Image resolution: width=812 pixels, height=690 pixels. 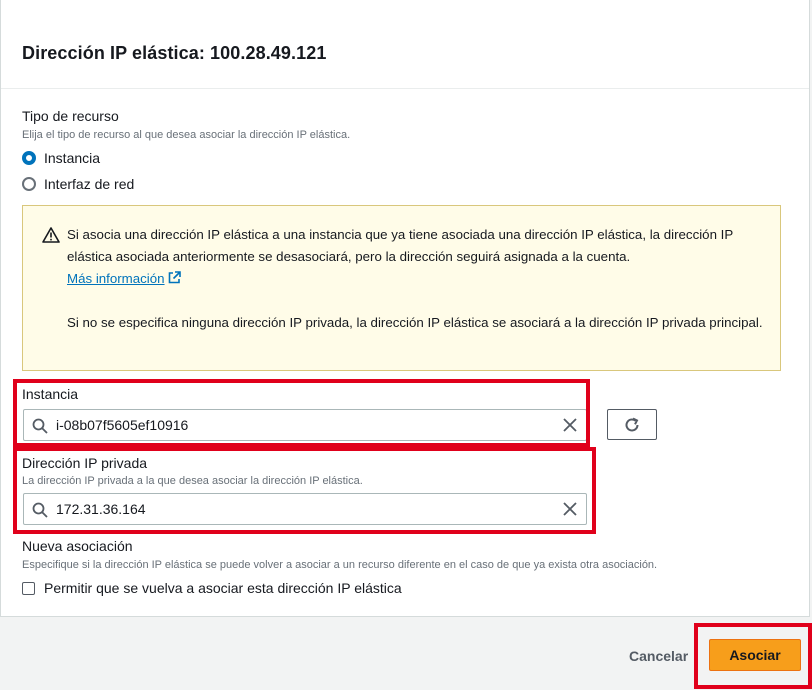 I want to click on cancel-button: Cancelar, so click(x=658, y=656).